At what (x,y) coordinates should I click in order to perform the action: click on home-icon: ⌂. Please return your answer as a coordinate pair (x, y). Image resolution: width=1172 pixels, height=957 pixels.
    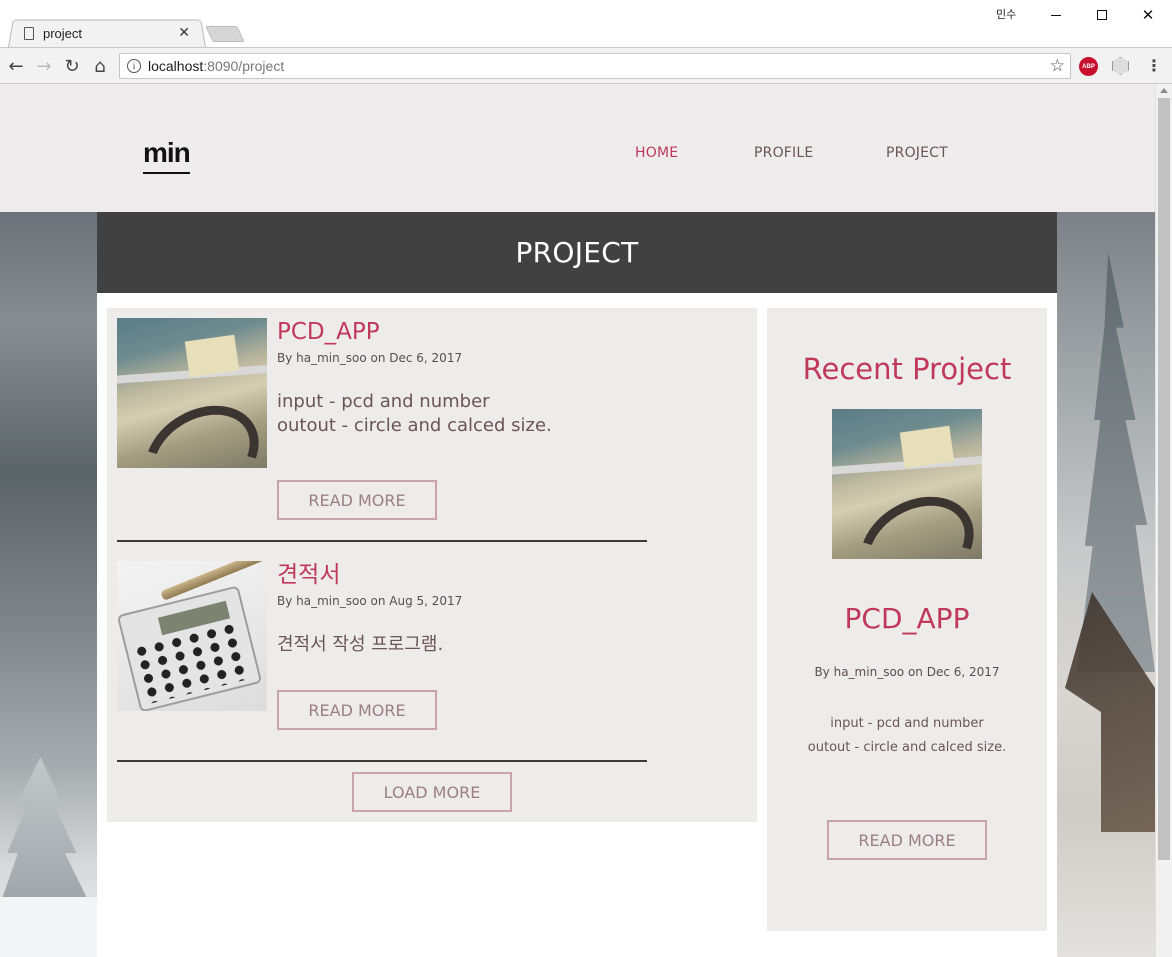
    Looking at the image, I should click on (100, 66).